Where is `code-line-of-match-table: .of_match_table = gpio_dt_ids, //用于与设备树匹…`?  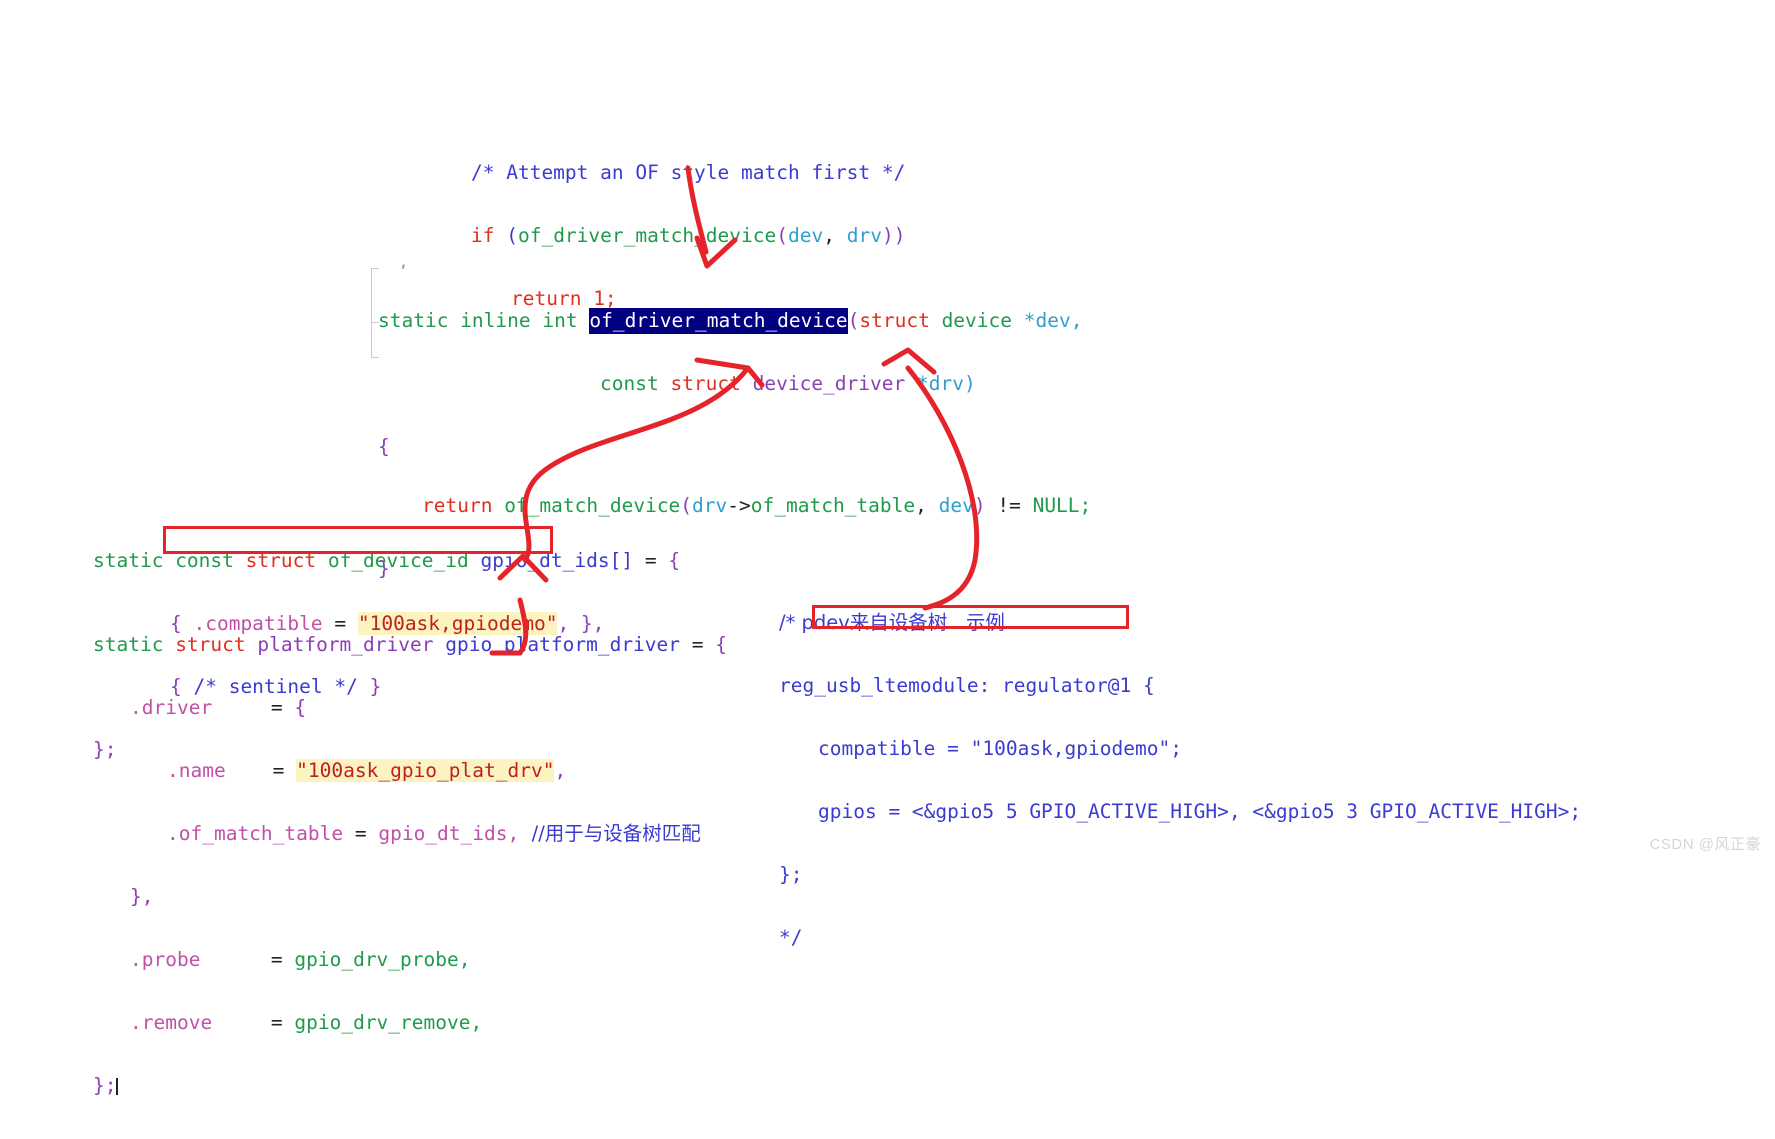
code-line-of-match-table: .of_match_table = gpio_dt_ids, //用于与设备树匹… is located at coordinates (434, 833).